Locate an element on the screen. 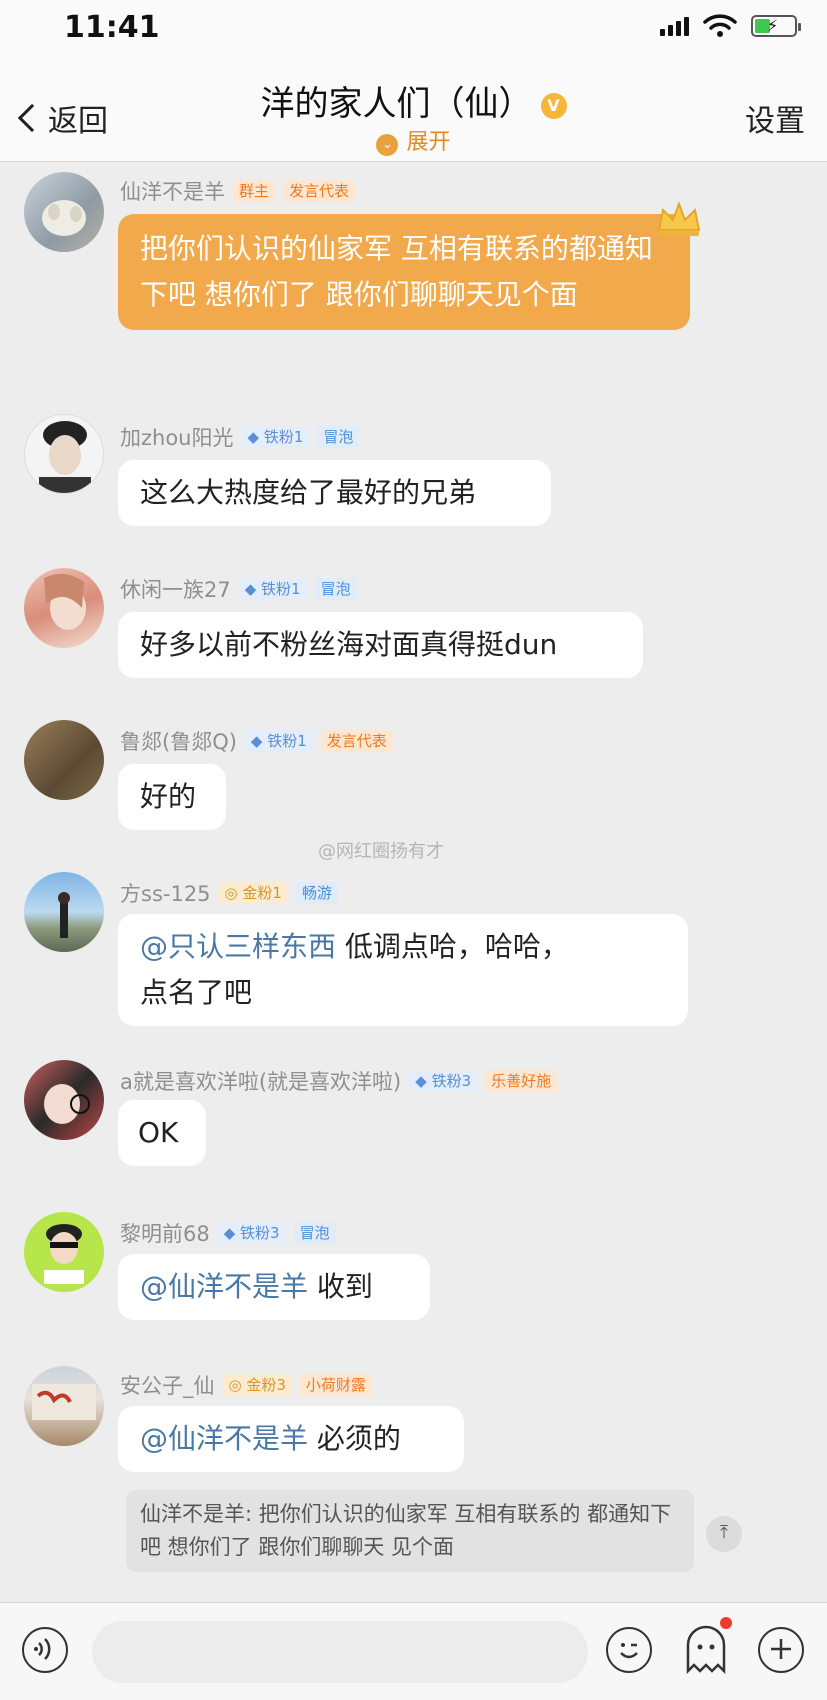  signal-icon is located at coordinates (674, 26).